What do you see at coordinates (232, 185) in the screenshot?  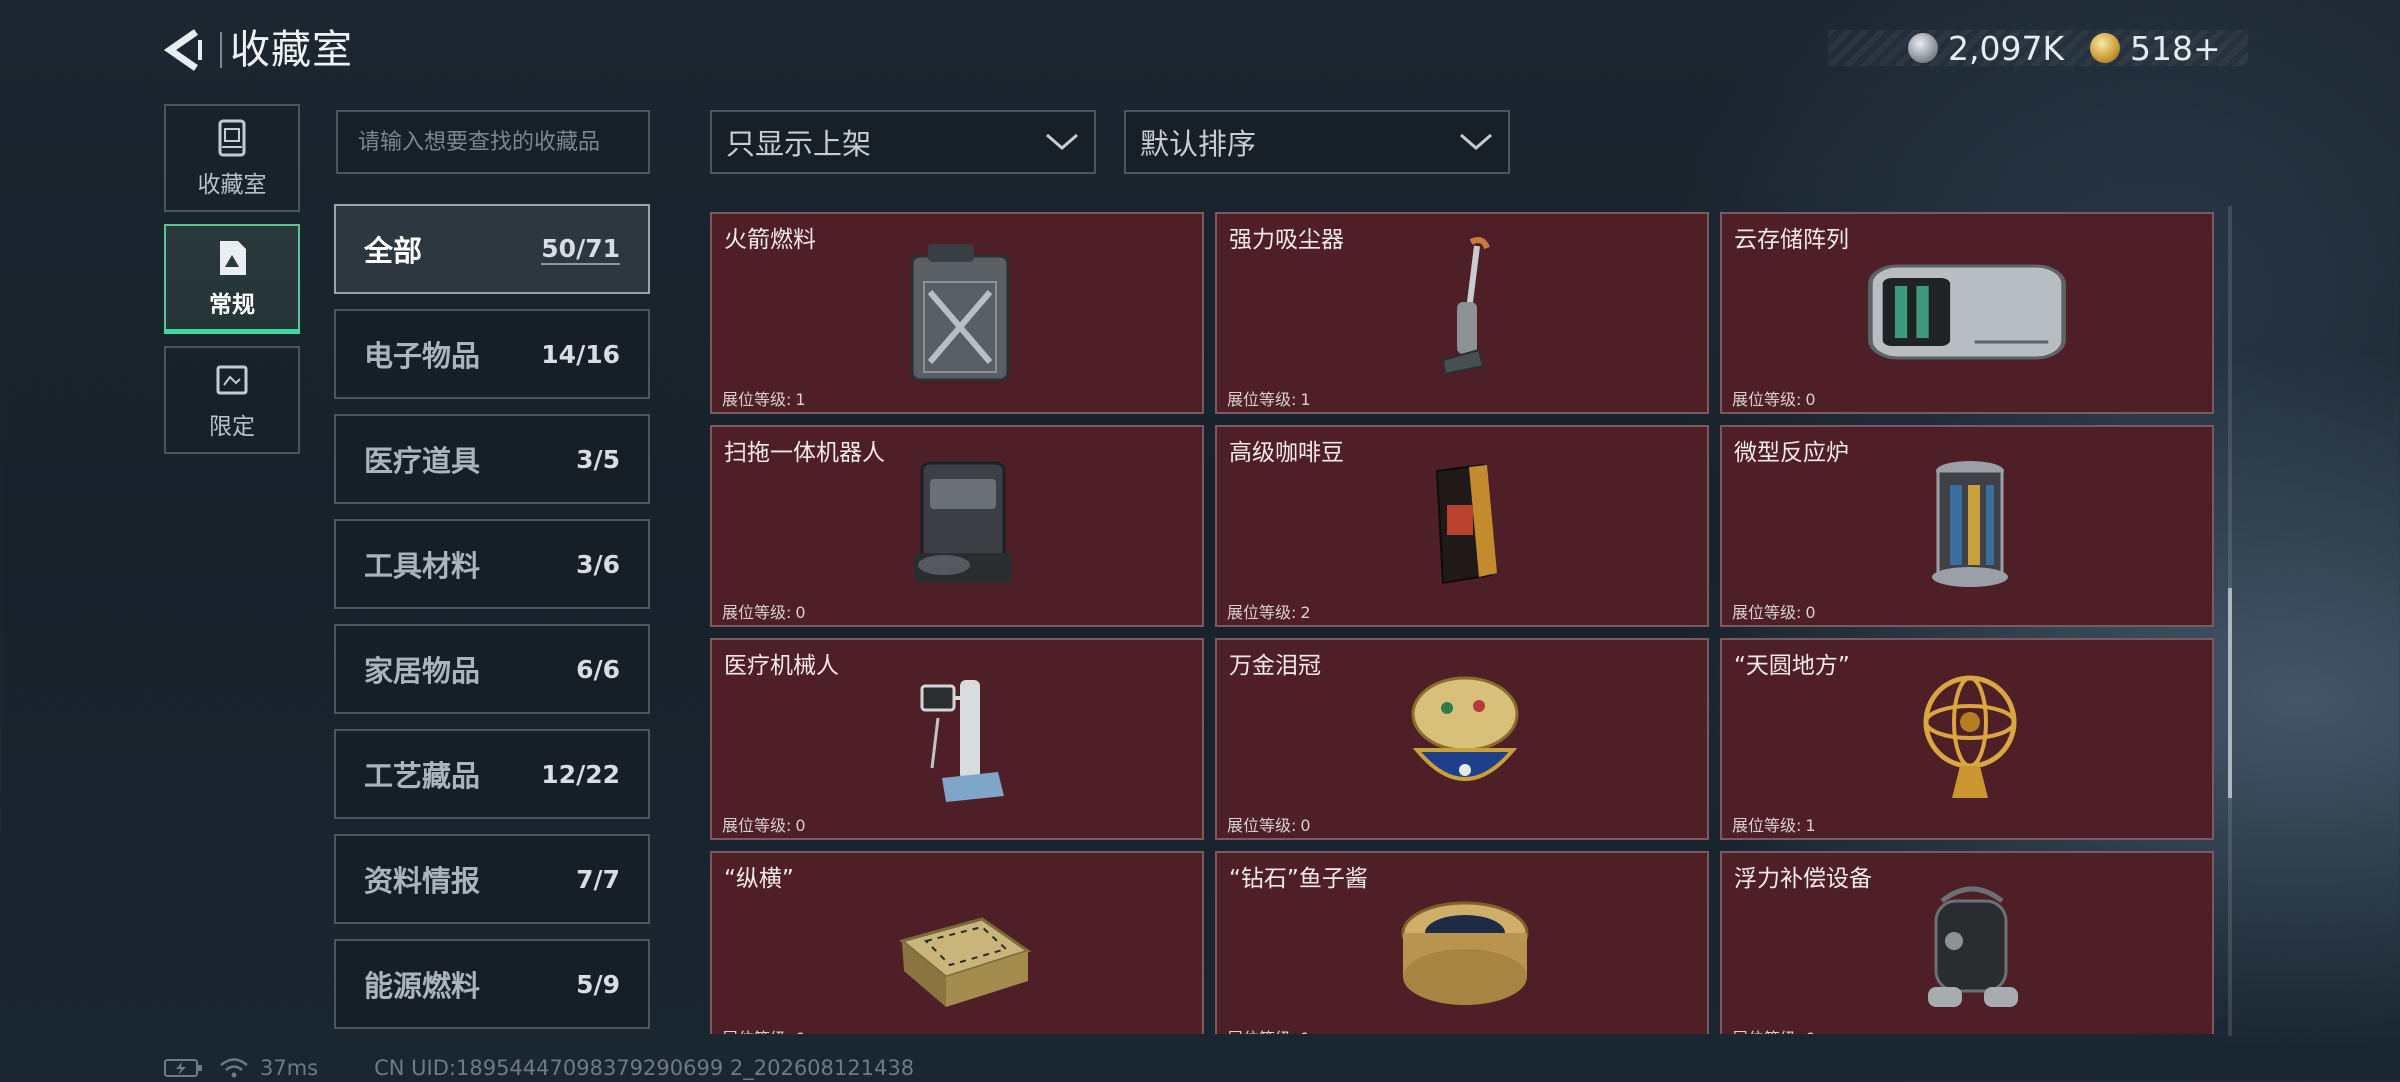 I see `side-tab-label: 收藏室` at bounding box center [232, 185].